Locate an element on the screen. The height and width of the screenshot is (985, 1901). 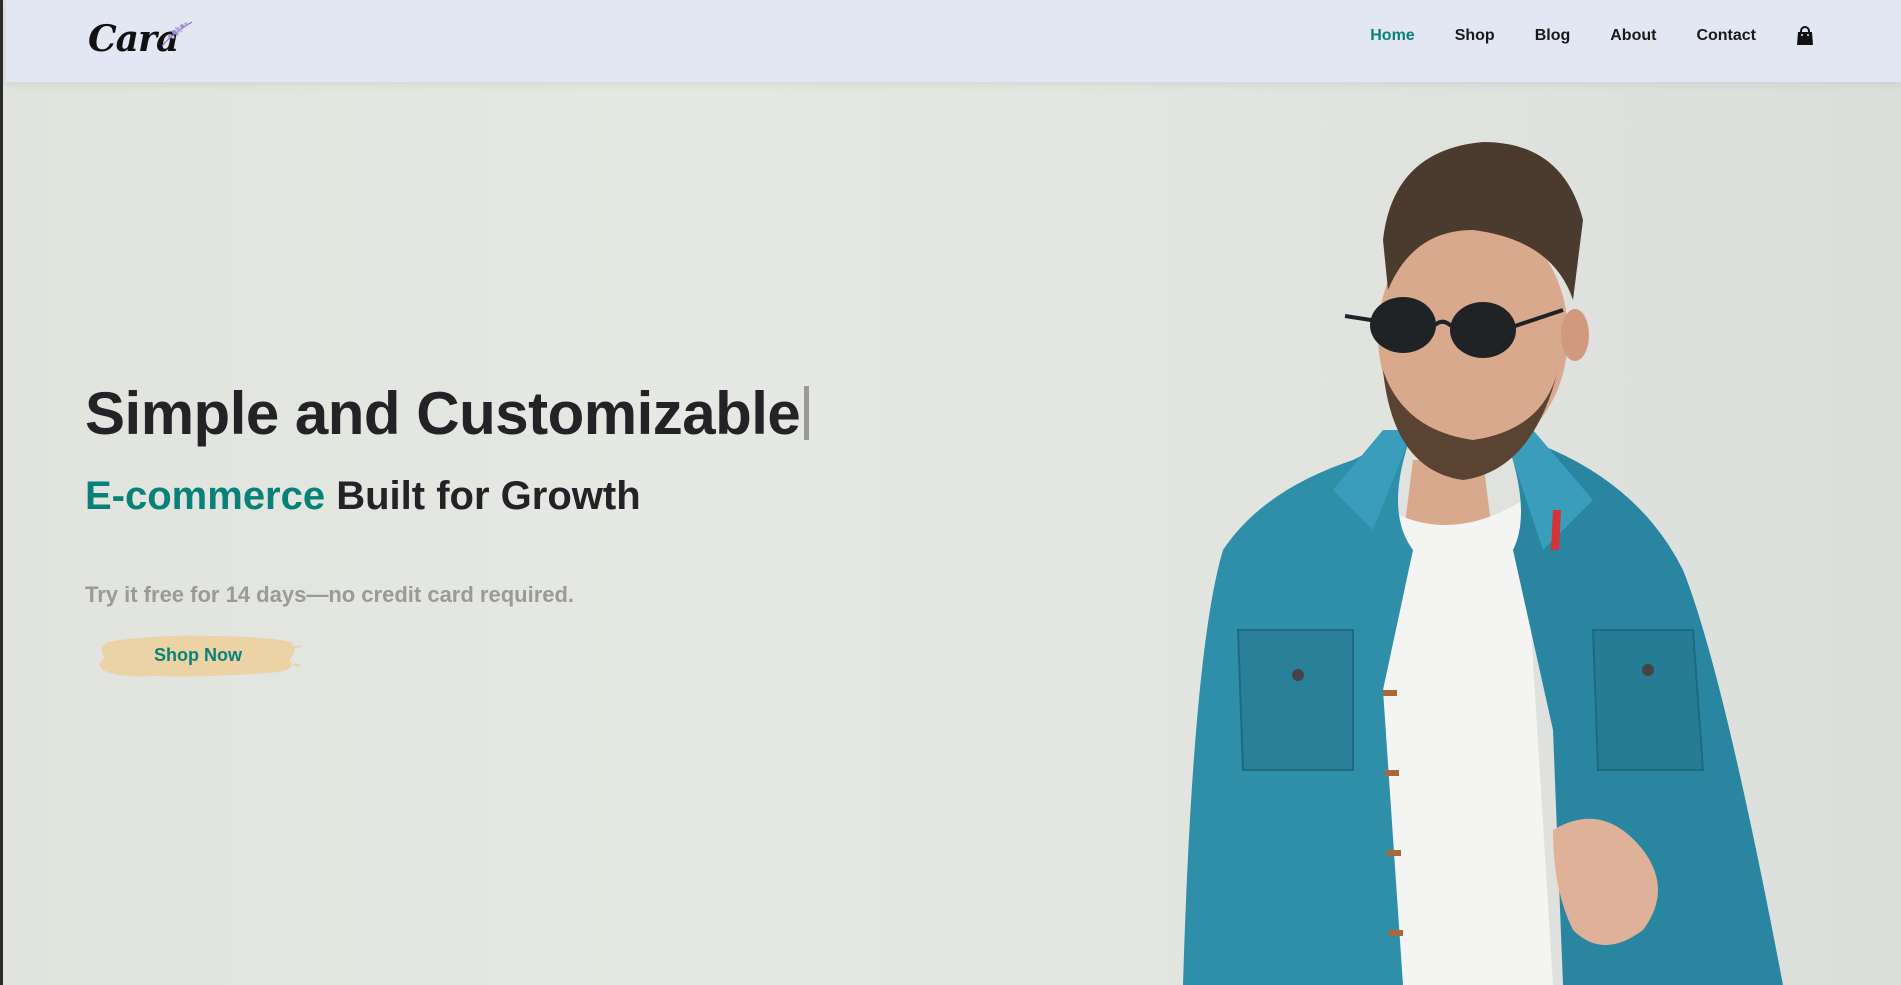
brand-logo: Cara is located at coordinates (143, 40).